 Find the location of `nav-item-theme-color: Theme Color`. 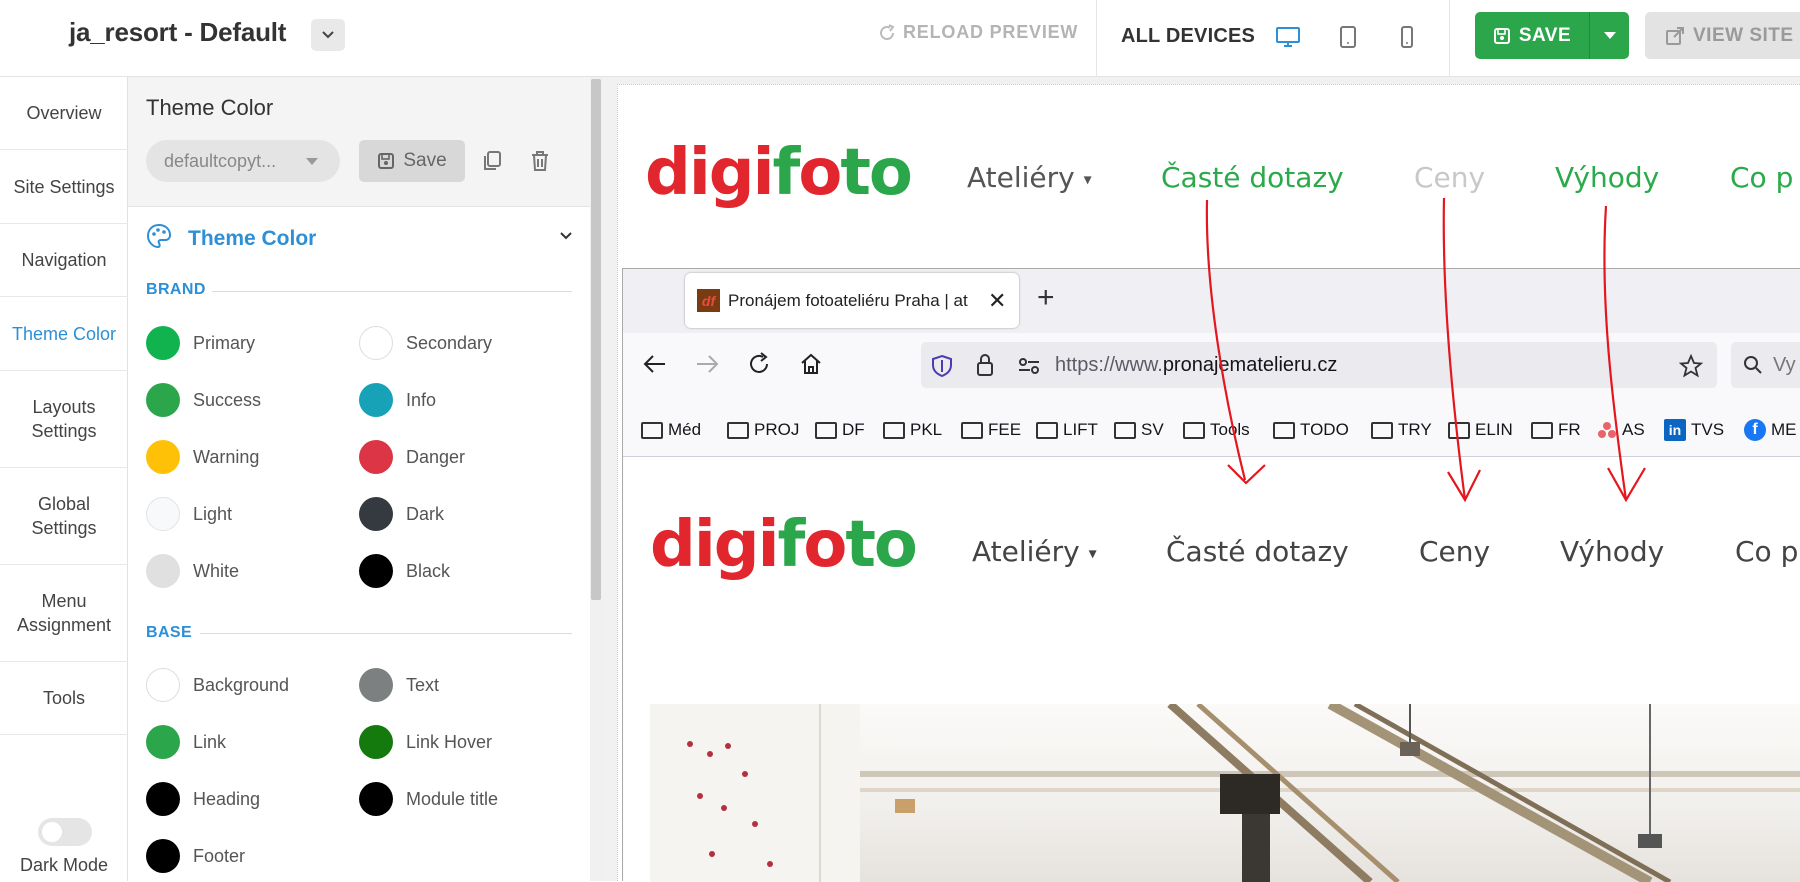

nav-item-theme-color: Theme Color is located at coordinates (64, 334).